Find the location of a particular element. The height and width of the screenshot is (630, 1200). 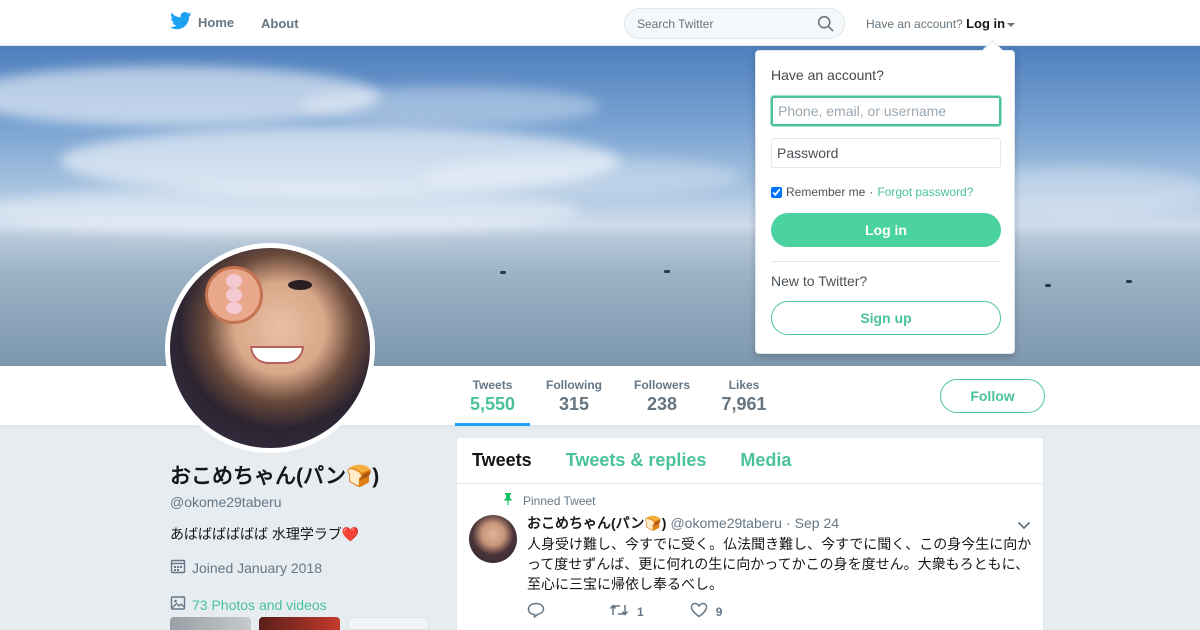

stat-likes: Likes 7,961 is located at coordinates (744, 396).